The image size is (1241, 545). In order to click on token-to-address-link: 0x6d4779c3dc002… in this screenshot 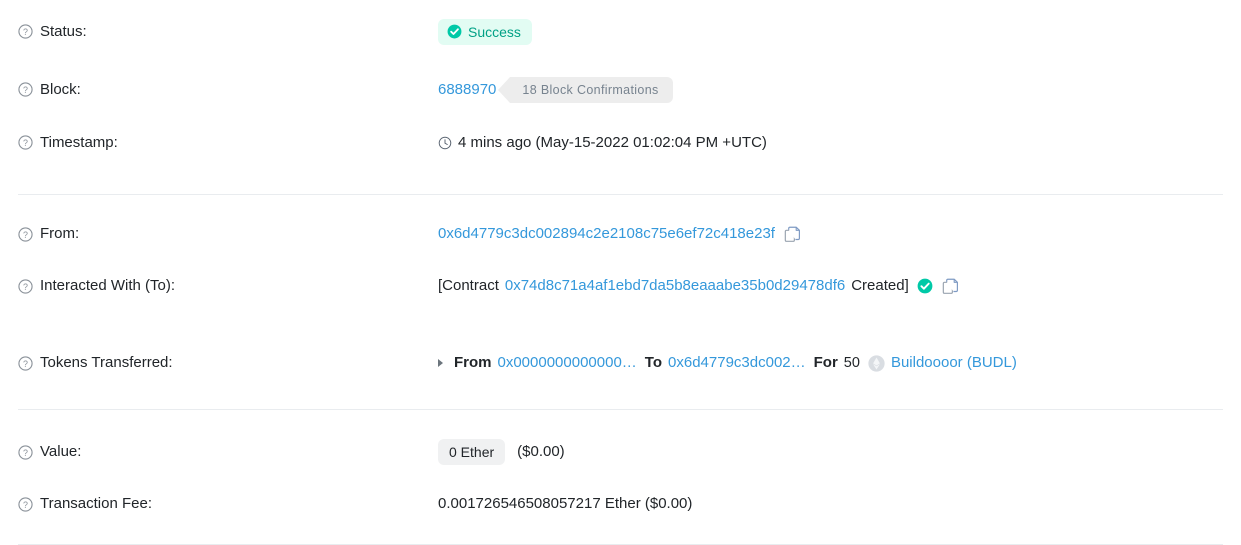, I will do `click(737, 363)`.